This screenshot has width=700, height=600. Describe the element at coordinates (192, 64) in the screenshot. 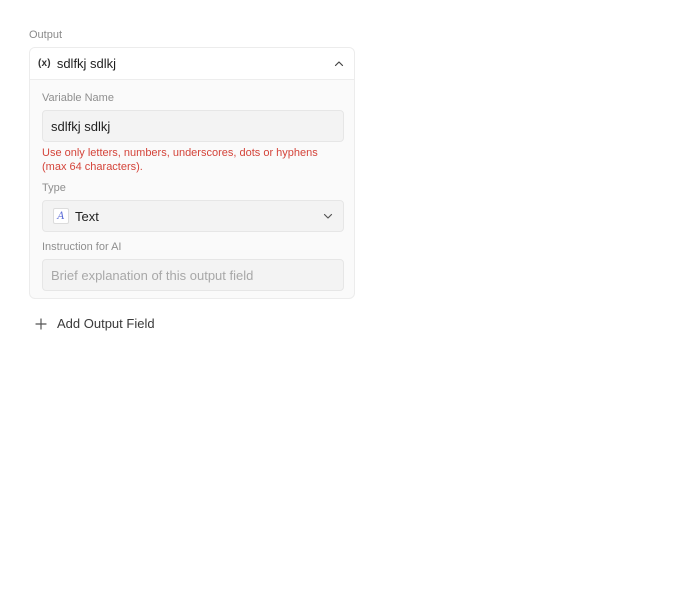

I see `output-field-header: (x) sdlfkj sdlkj` at that location.